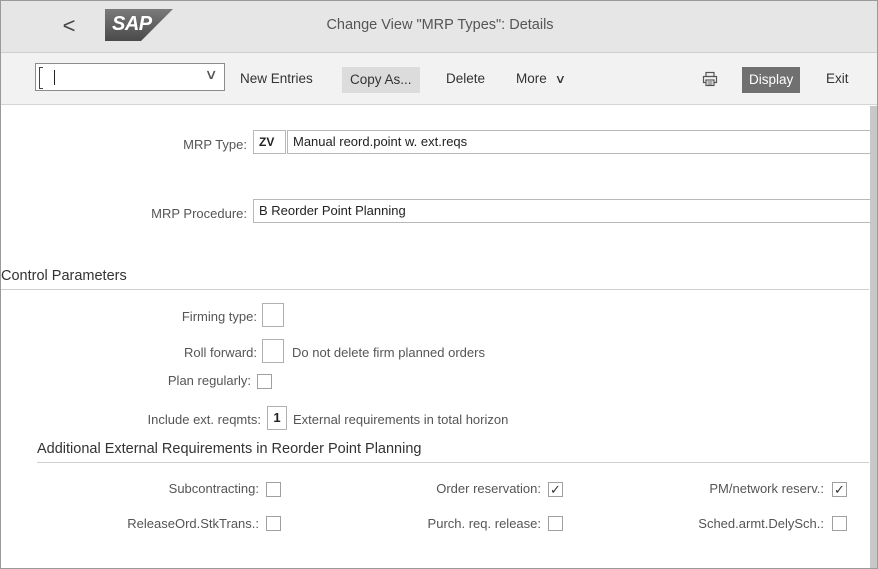 The width and height of the screenshot is (878, 569). What do you see at coordinates (582, 142) in the screenshot?
I see `mrp-type-description-field: Manual reord.point w. ext.reqs` at bounding box center [582, 142].